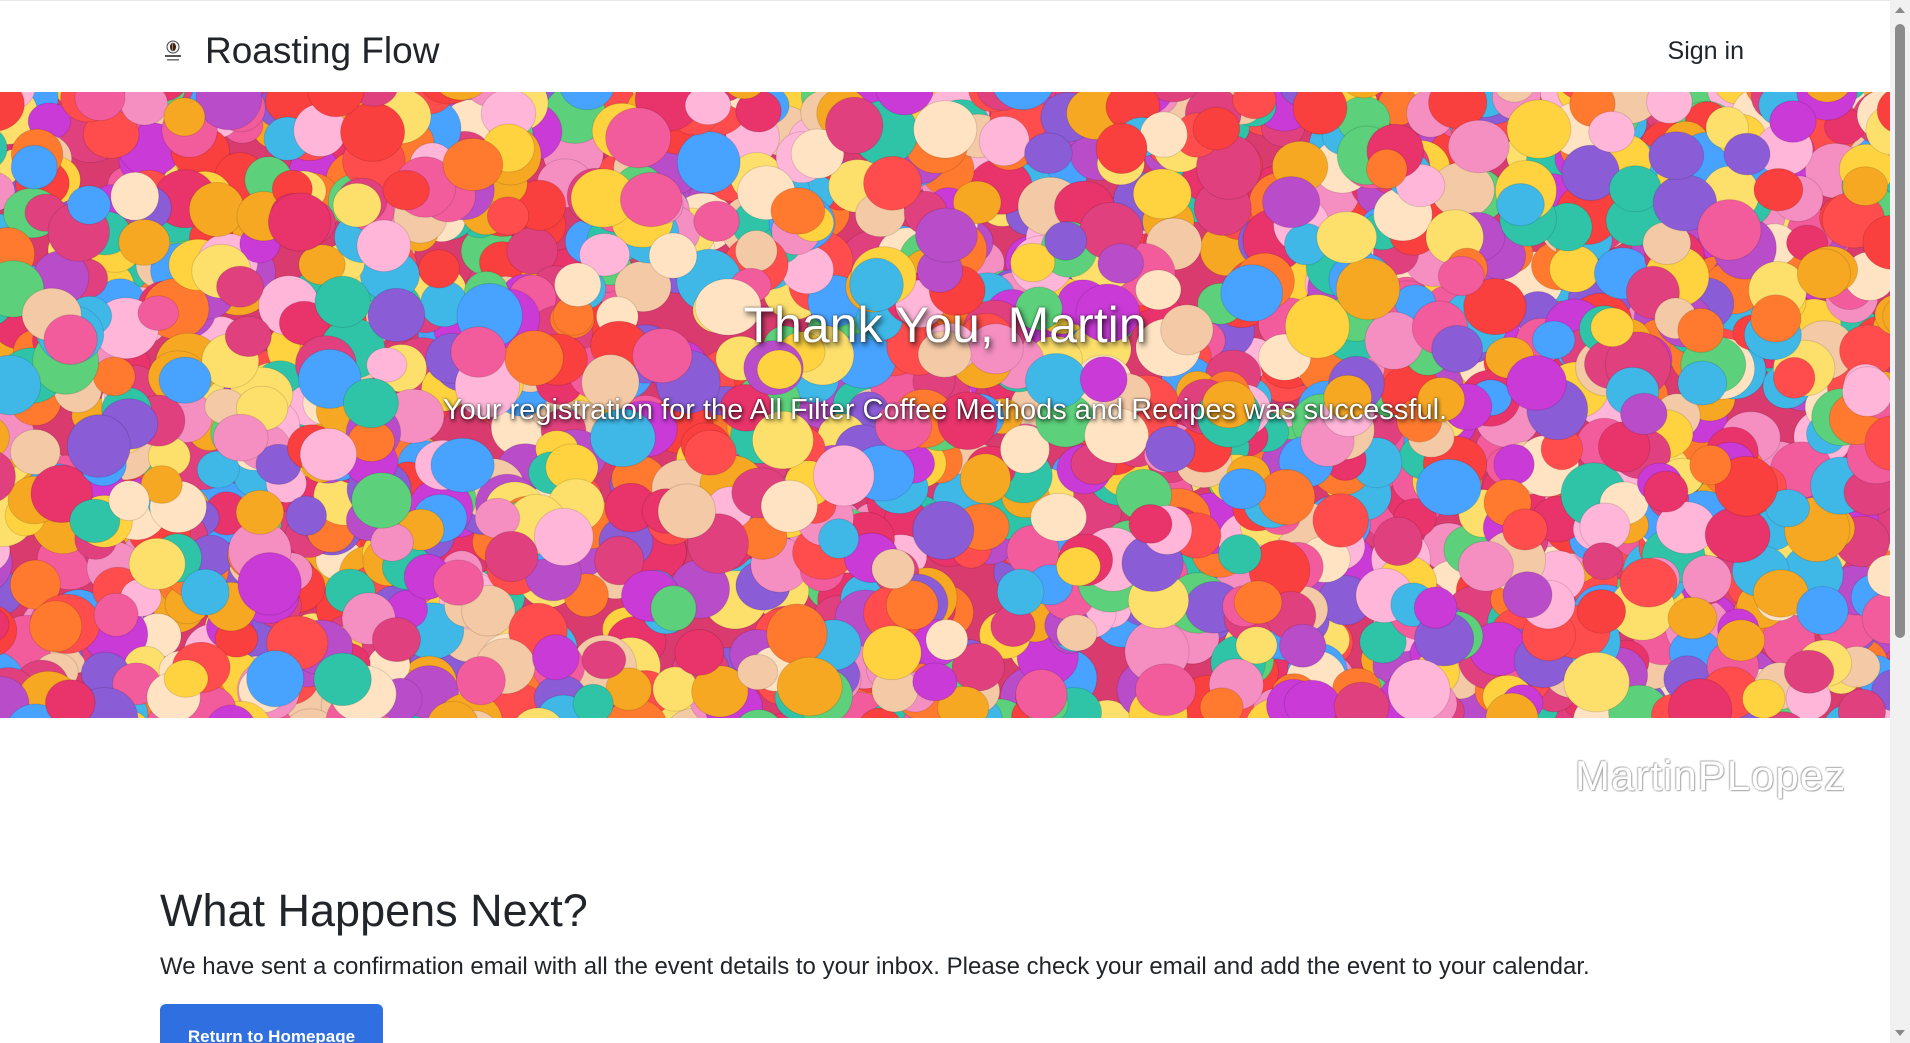 The width and height of the screenshot is (1910, 1043). What do you see at coordinates (945, 46) in the screenshot?
I see `top-navbar: Roasting Flow Sign in` at bounding box center [945, 46].